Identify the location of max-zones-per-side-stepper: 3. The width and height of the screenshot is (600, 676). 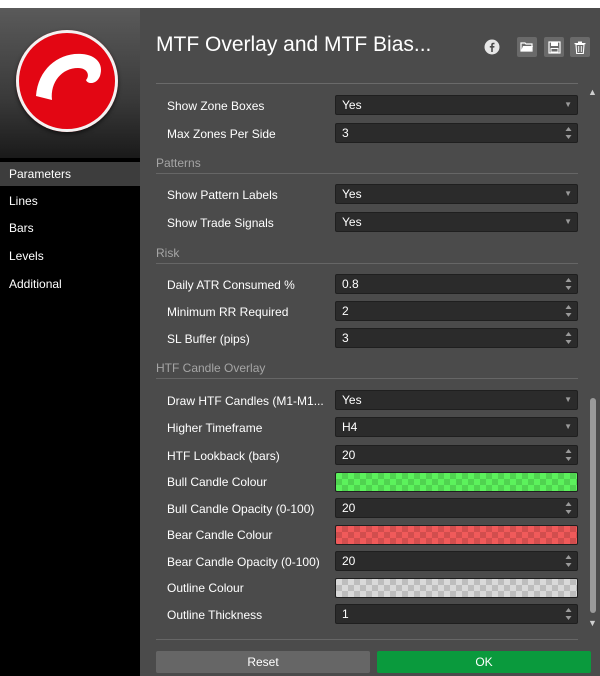
(456, 133).